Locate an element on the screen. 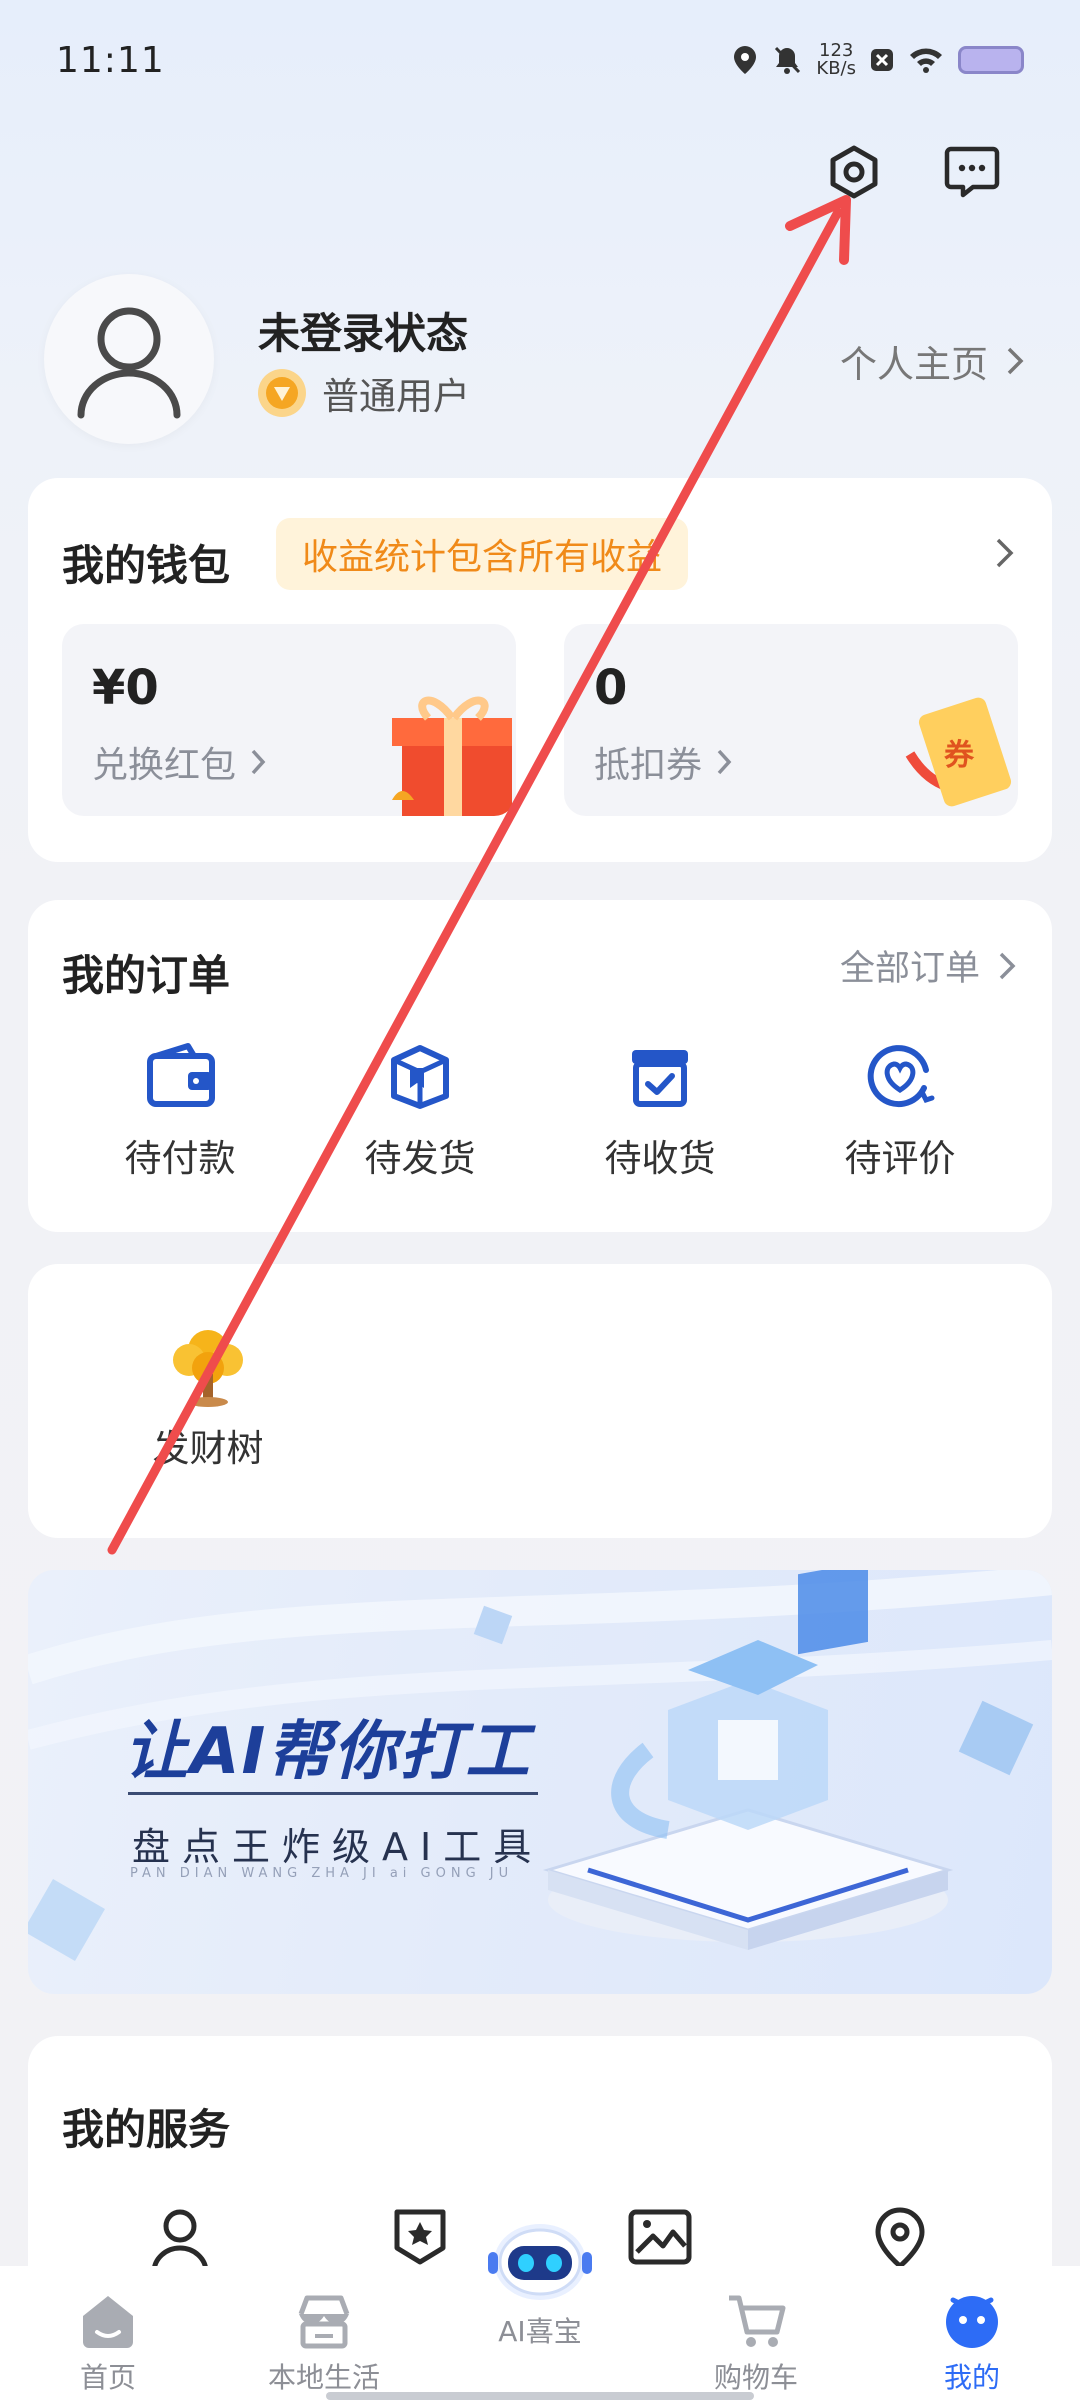 This screenshot has height=2408, width=1080. service-gallery is located at coordinates (660, 2237).